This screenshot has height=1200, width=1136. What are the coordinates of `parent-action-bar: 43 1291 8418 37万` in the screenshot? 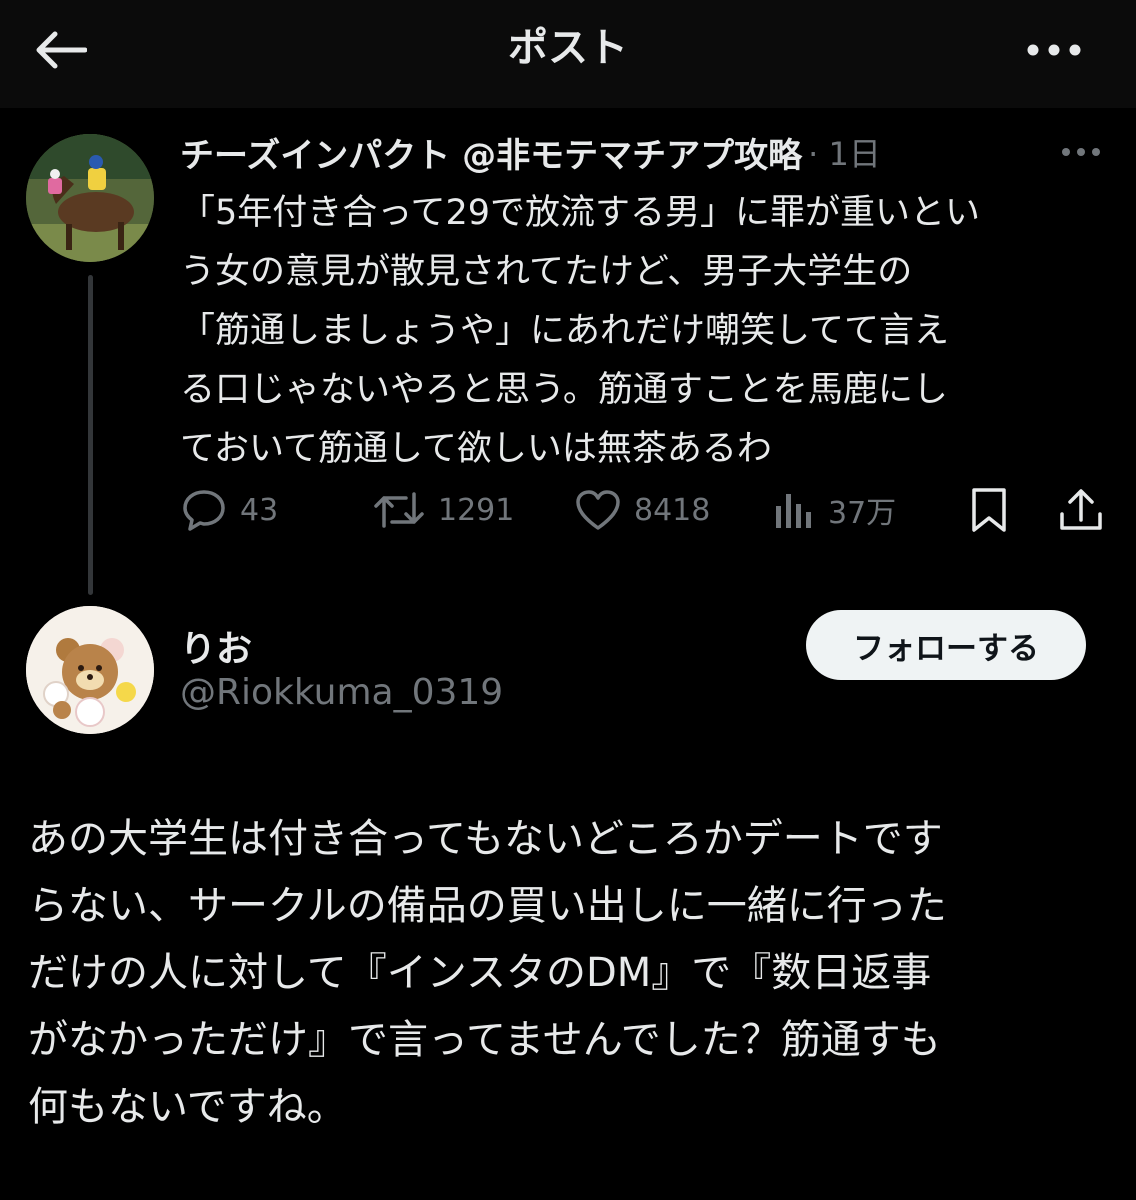 It's located at (568, 510).